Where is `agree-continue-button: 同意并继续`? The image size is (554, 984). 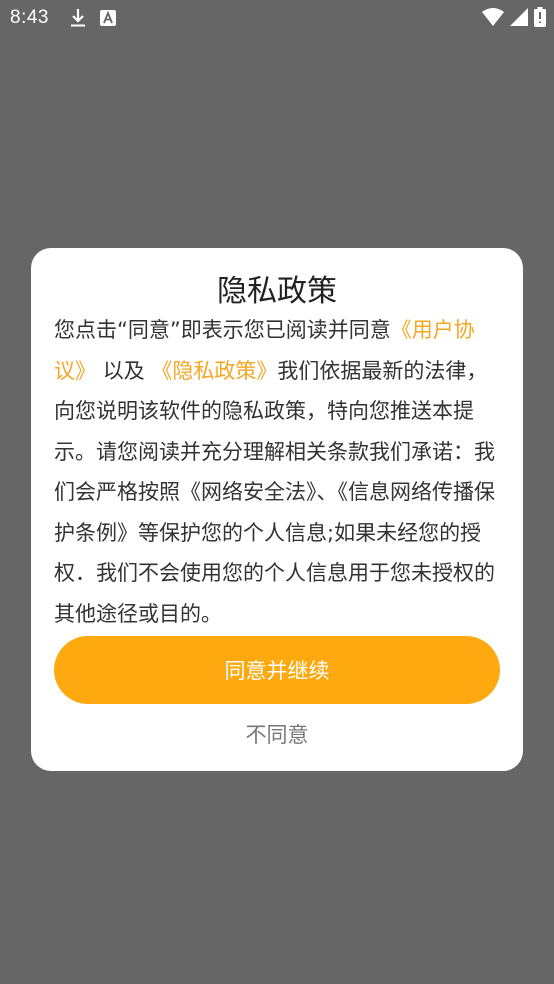
agree-continue-button: 同意并继续 is located at coordinates (277, 670).